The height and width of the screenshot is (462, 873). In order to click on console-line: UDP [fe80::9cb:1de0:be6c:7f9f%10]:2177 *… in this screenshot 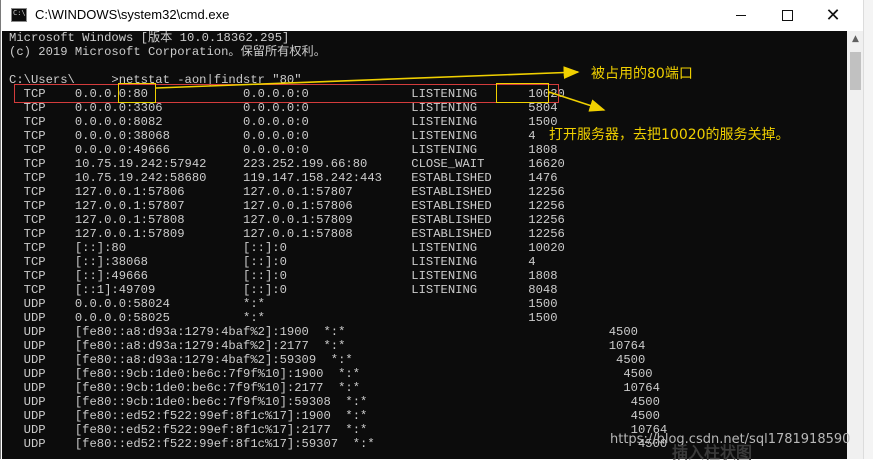, I will do `click(334, 388)`.